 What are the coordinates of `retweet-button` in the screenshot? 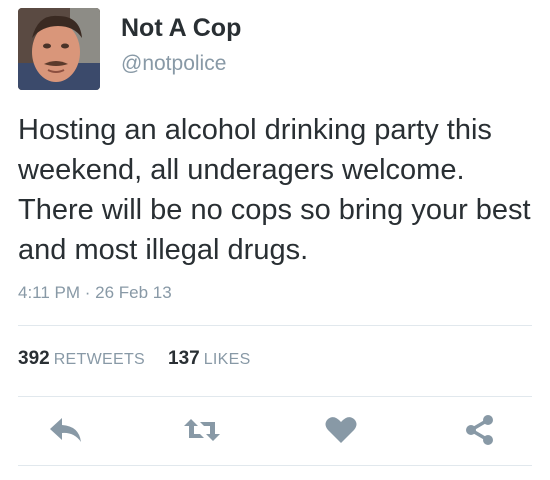 It's located at (202, 430).